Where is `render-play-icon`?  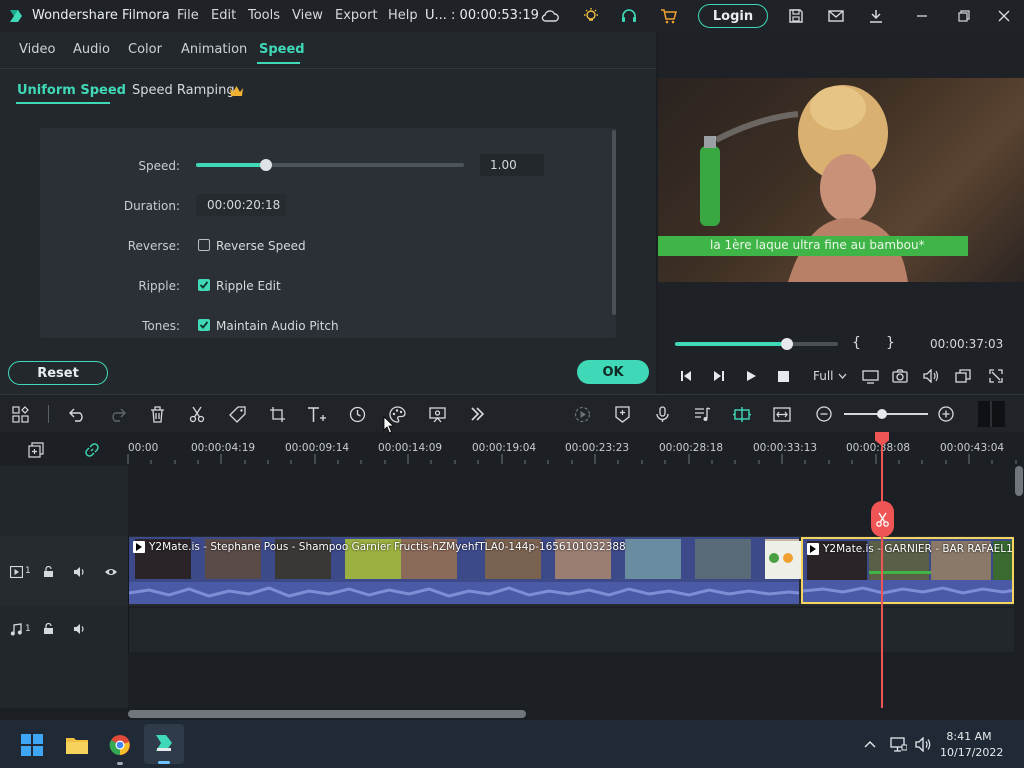
render-play-icon is located at coordinates (582, 414).